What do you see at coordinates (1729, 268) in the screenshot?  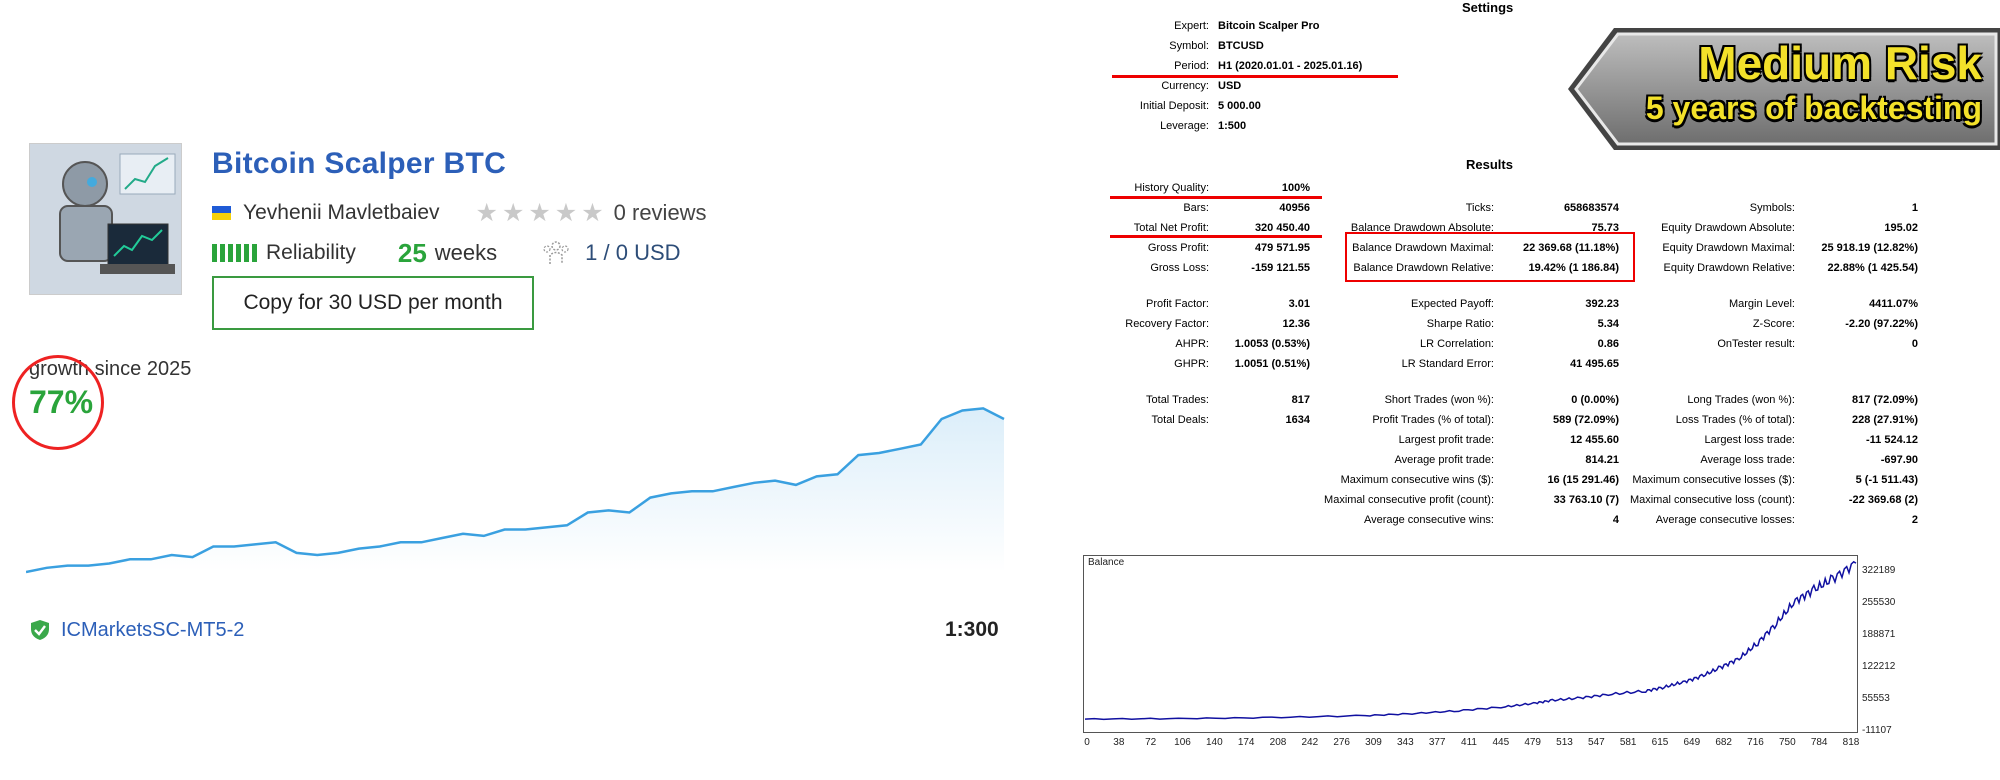 I see `result-col3-label: Equity Drawdown Relative:` at bounding box center [1729, 268].